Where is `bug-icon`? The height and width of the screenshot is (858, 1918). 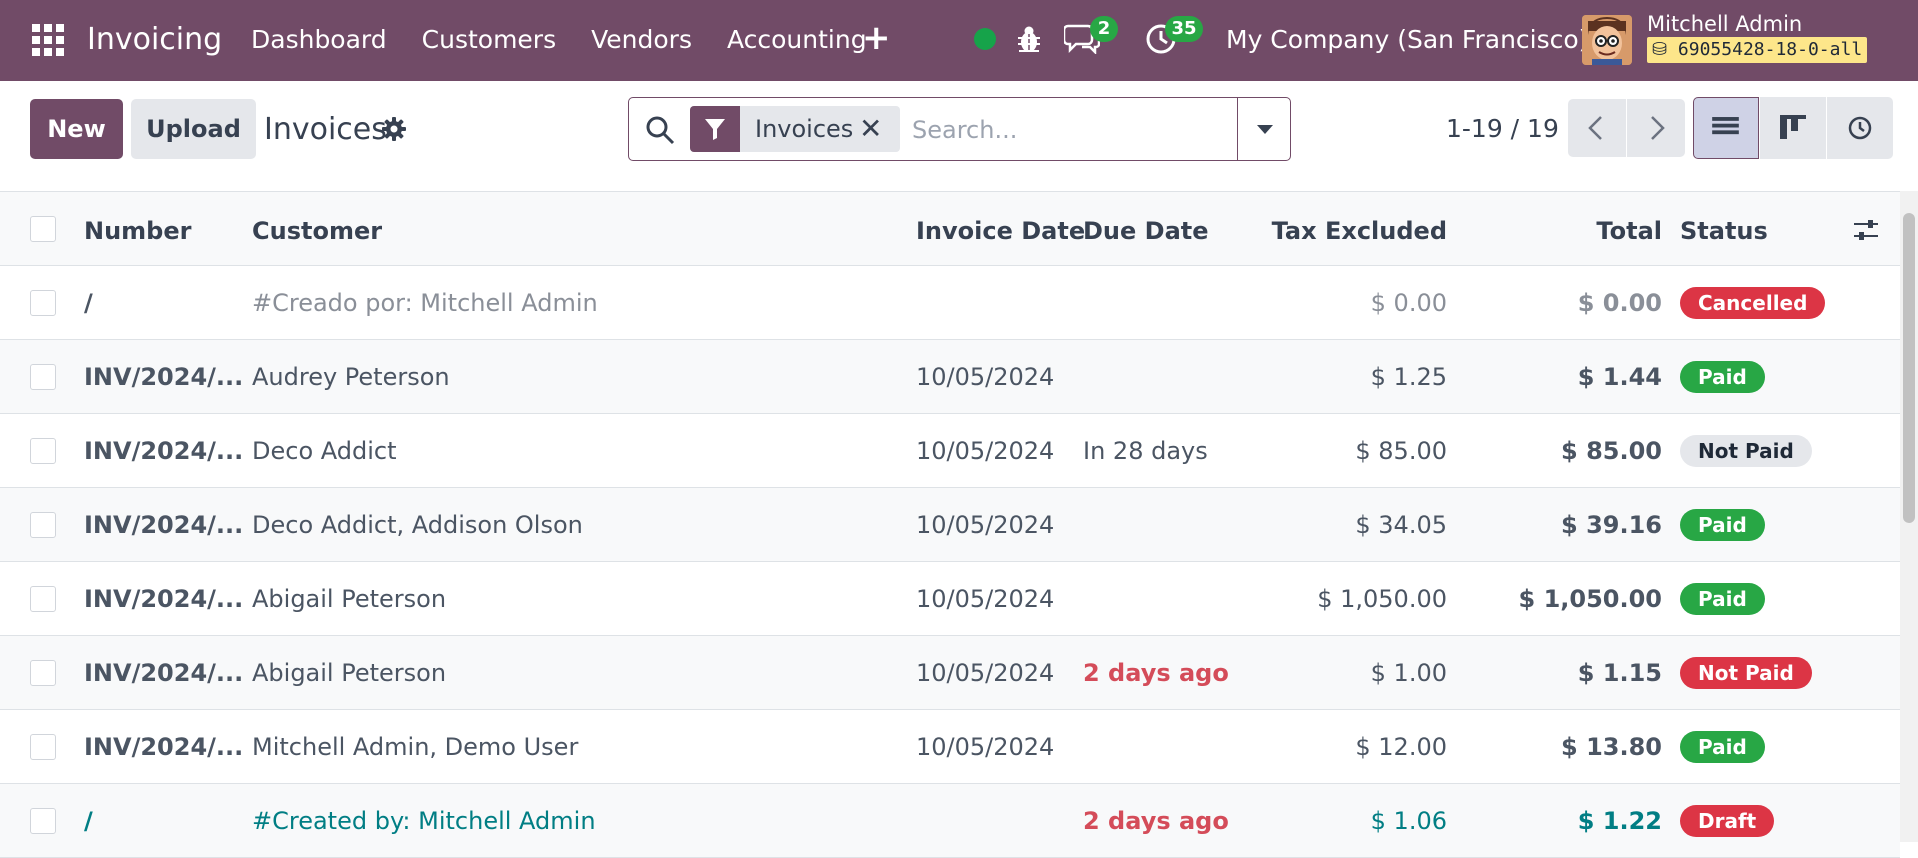 bug-icon is located at coordinates (1029, 39).